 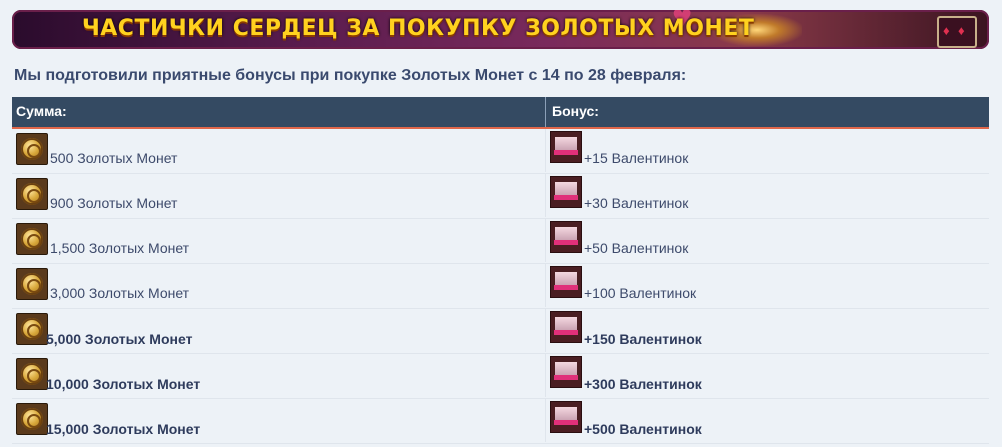 What do you see at coordinates (500, 286) in the screenshot?
I see `table-row: 3,000 Золотых Монет +100 Валентинок` at bounding box center [500, 286].